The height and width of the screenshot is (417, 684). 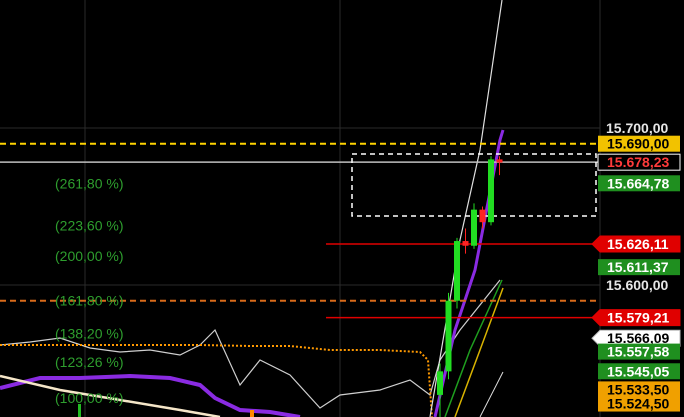 What do you see at coordinates (89, 362) in the screenshot?
I see `fib-level-label: (123,26 %)` at bounding box center [89, 362].